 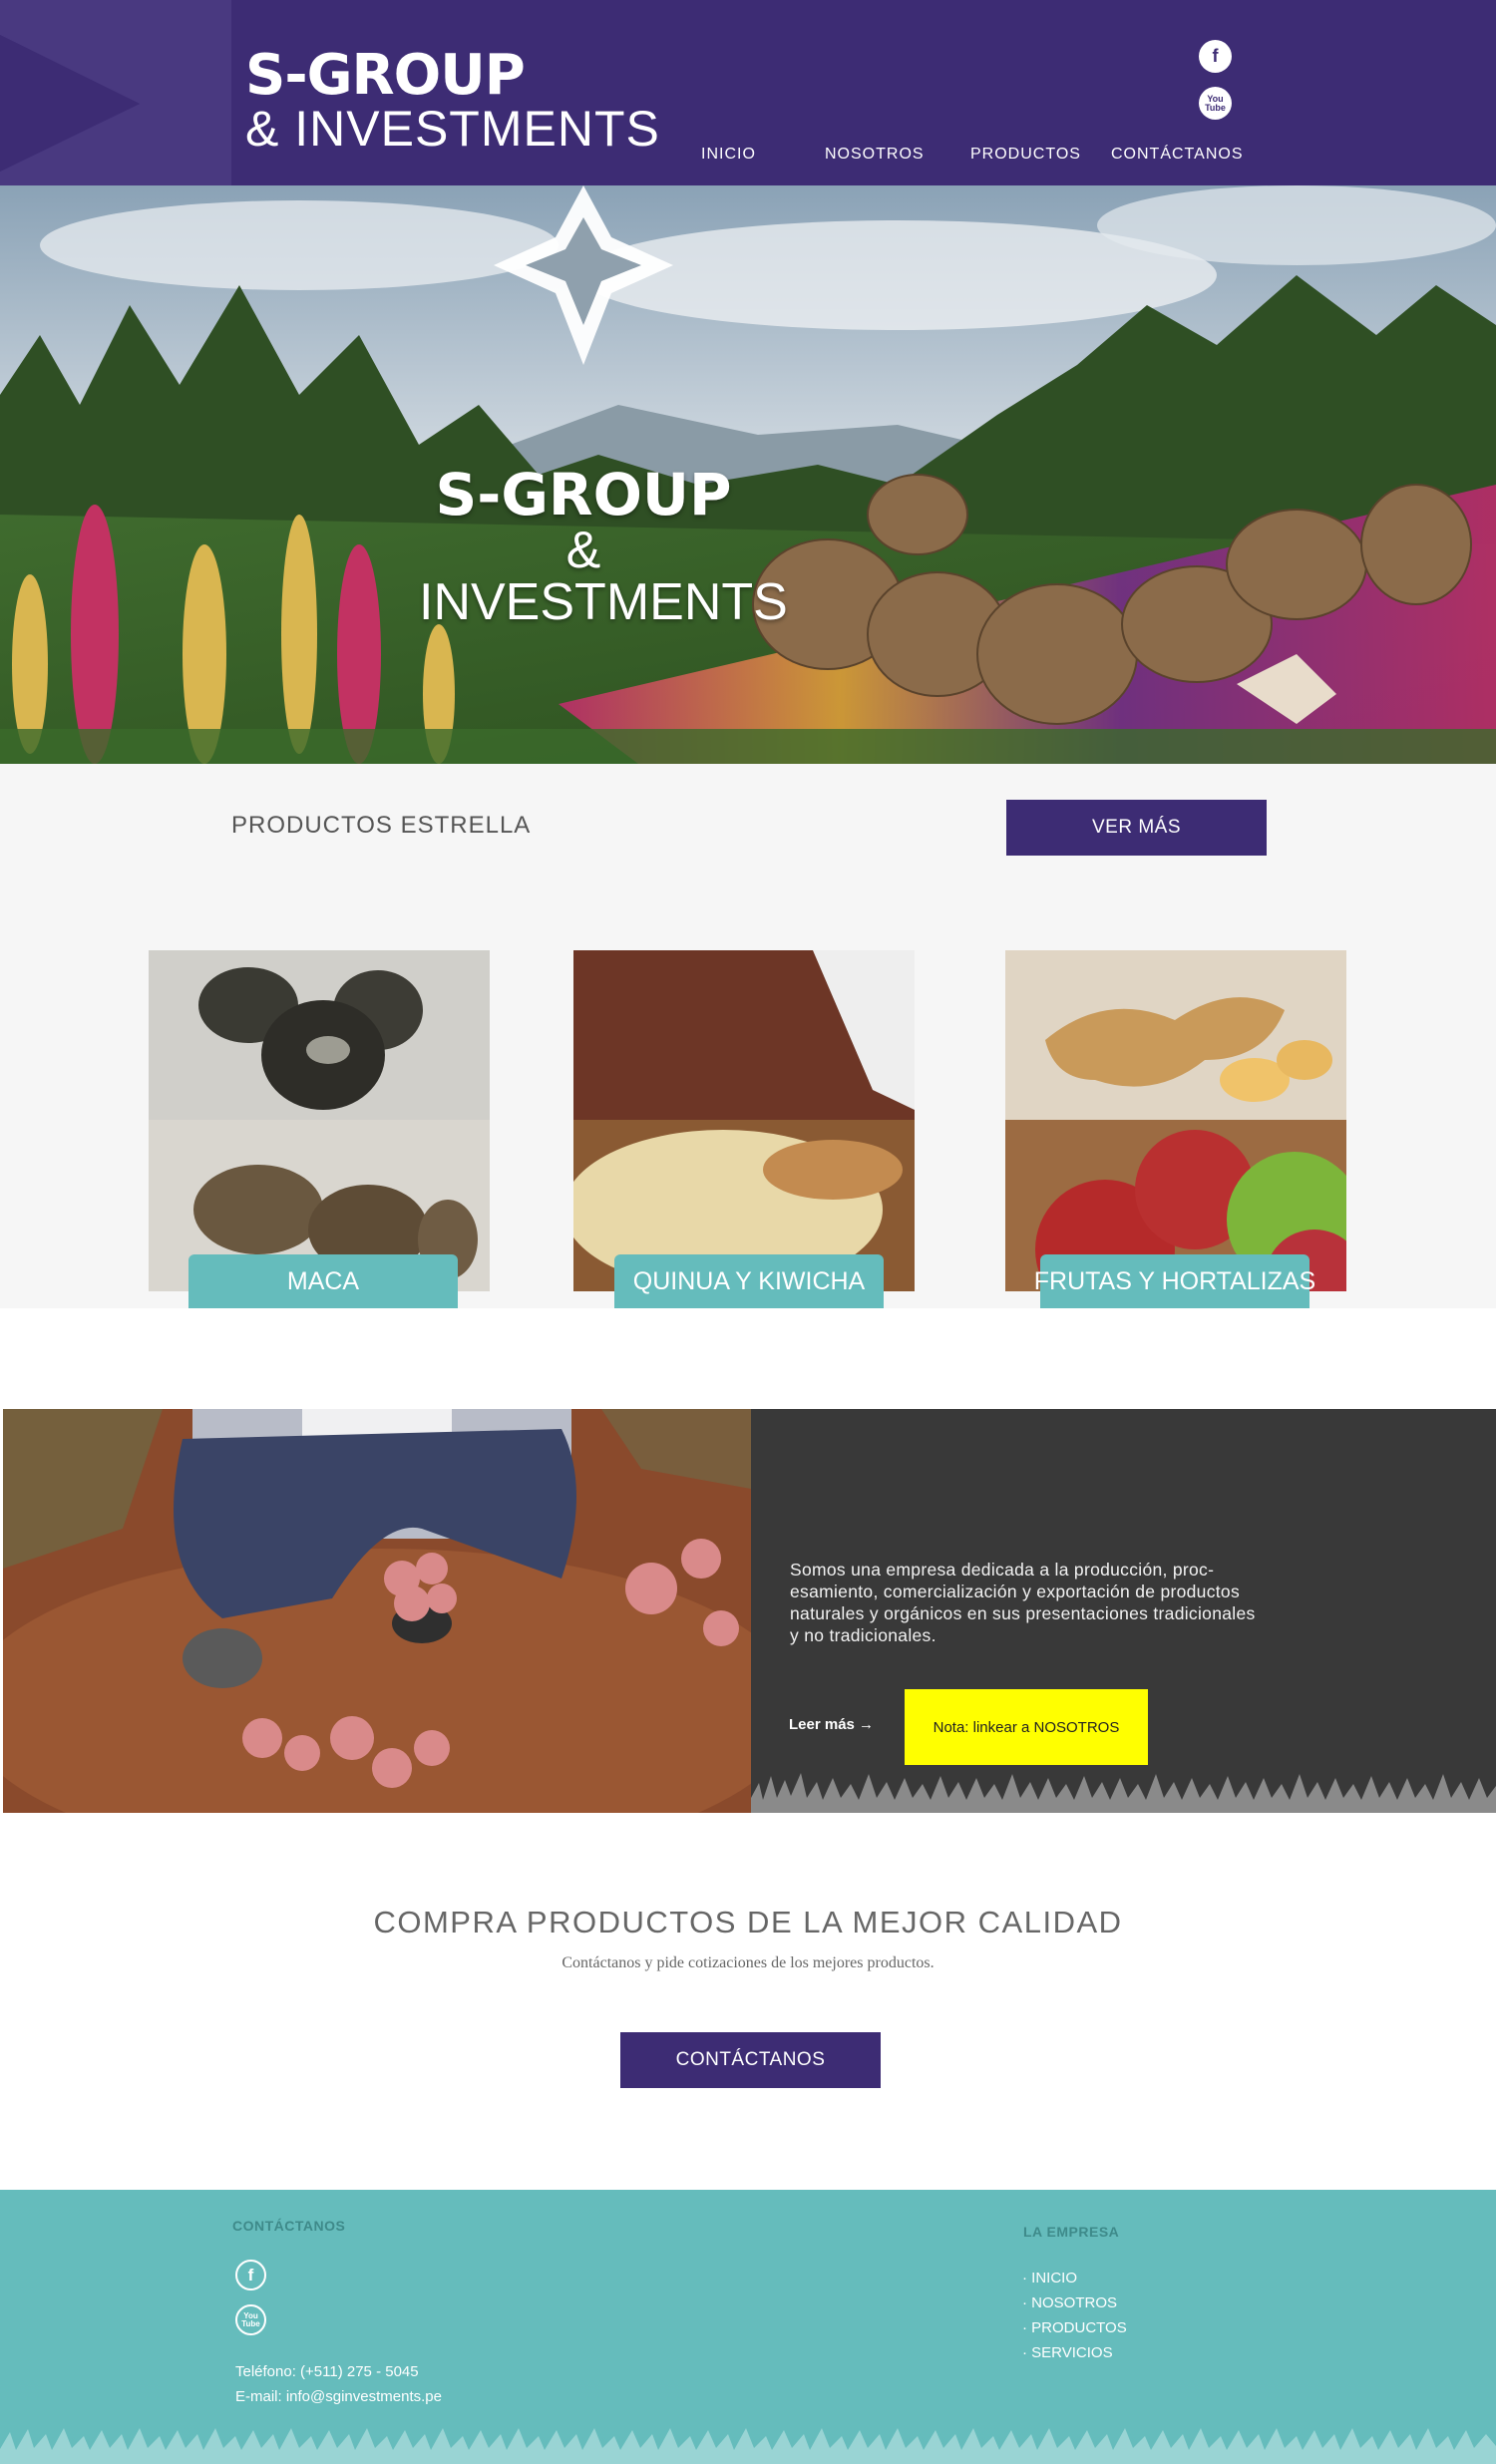 I want to click on frutas-image, so click(x=1175, y=1120).